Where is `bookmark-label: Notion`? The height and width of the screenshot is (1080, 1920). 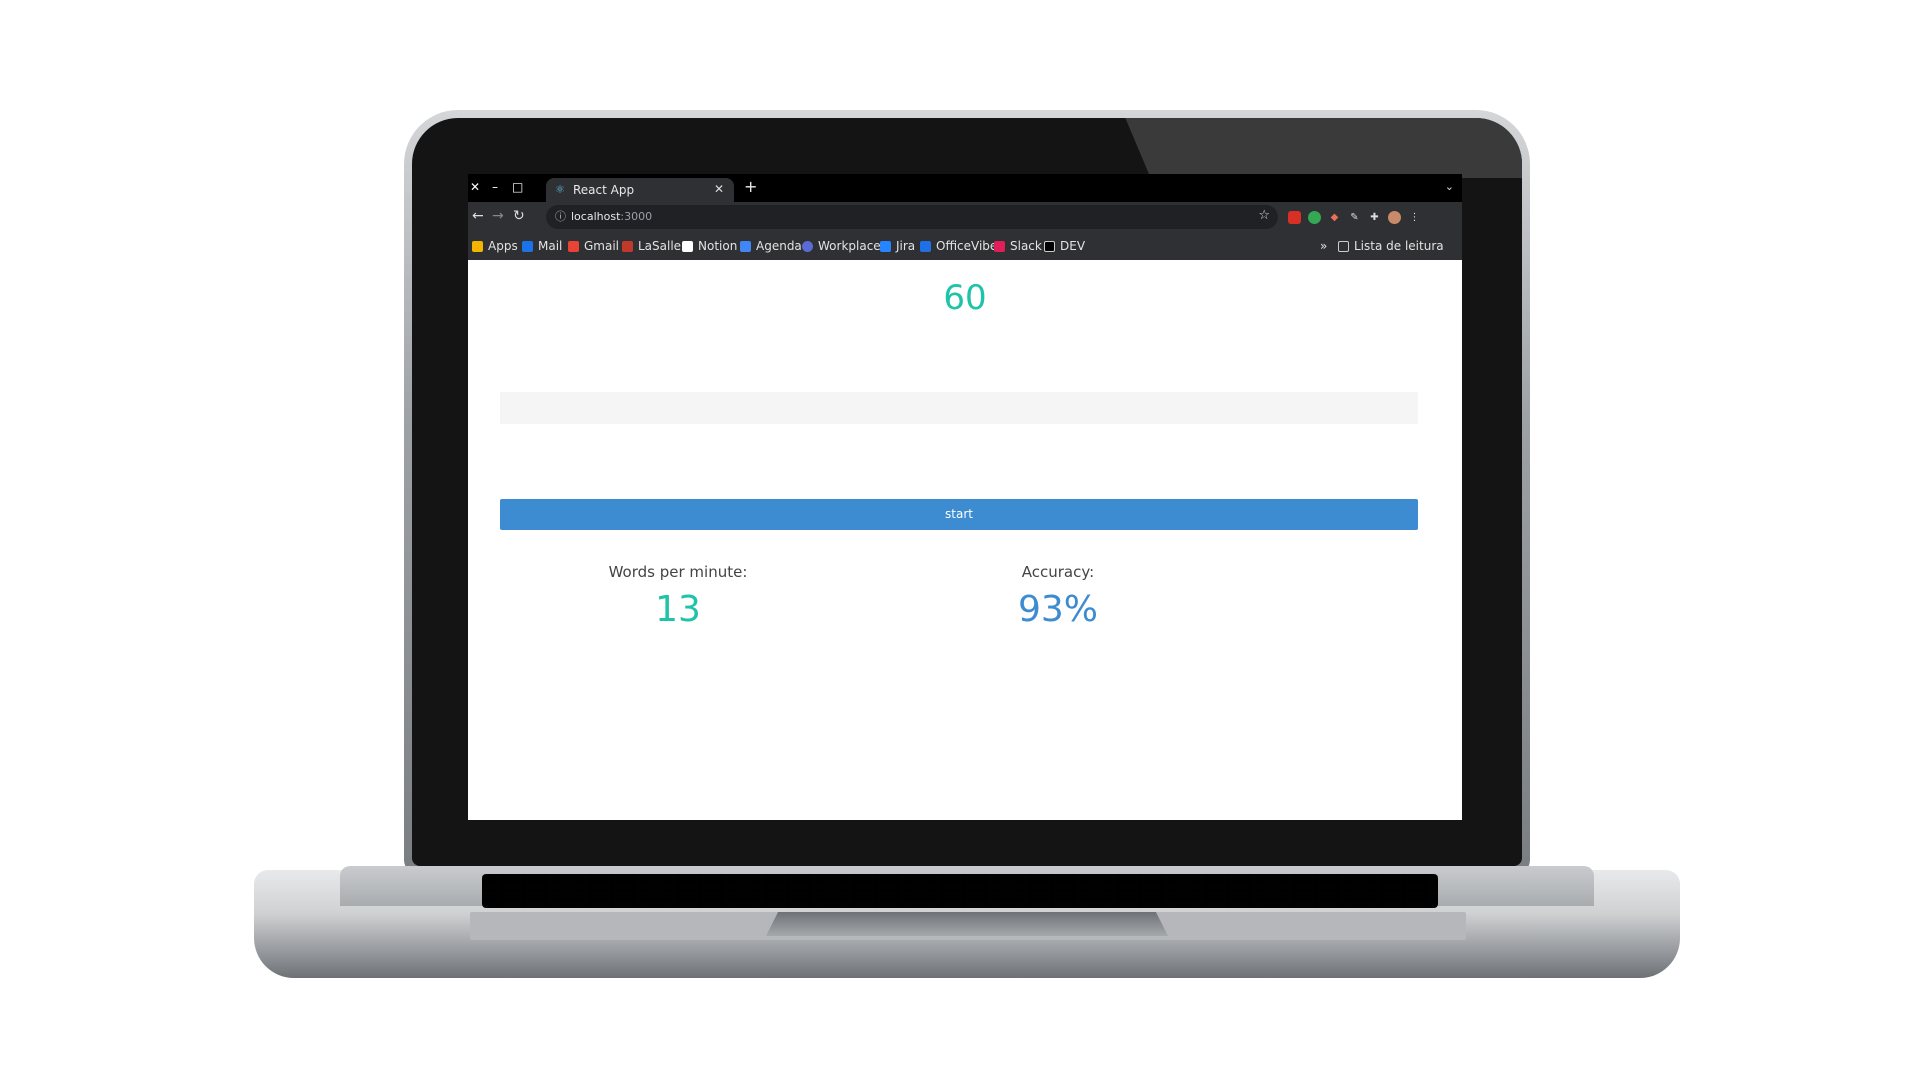 bookmark-label: Notion is located at coordinates (718, 246).